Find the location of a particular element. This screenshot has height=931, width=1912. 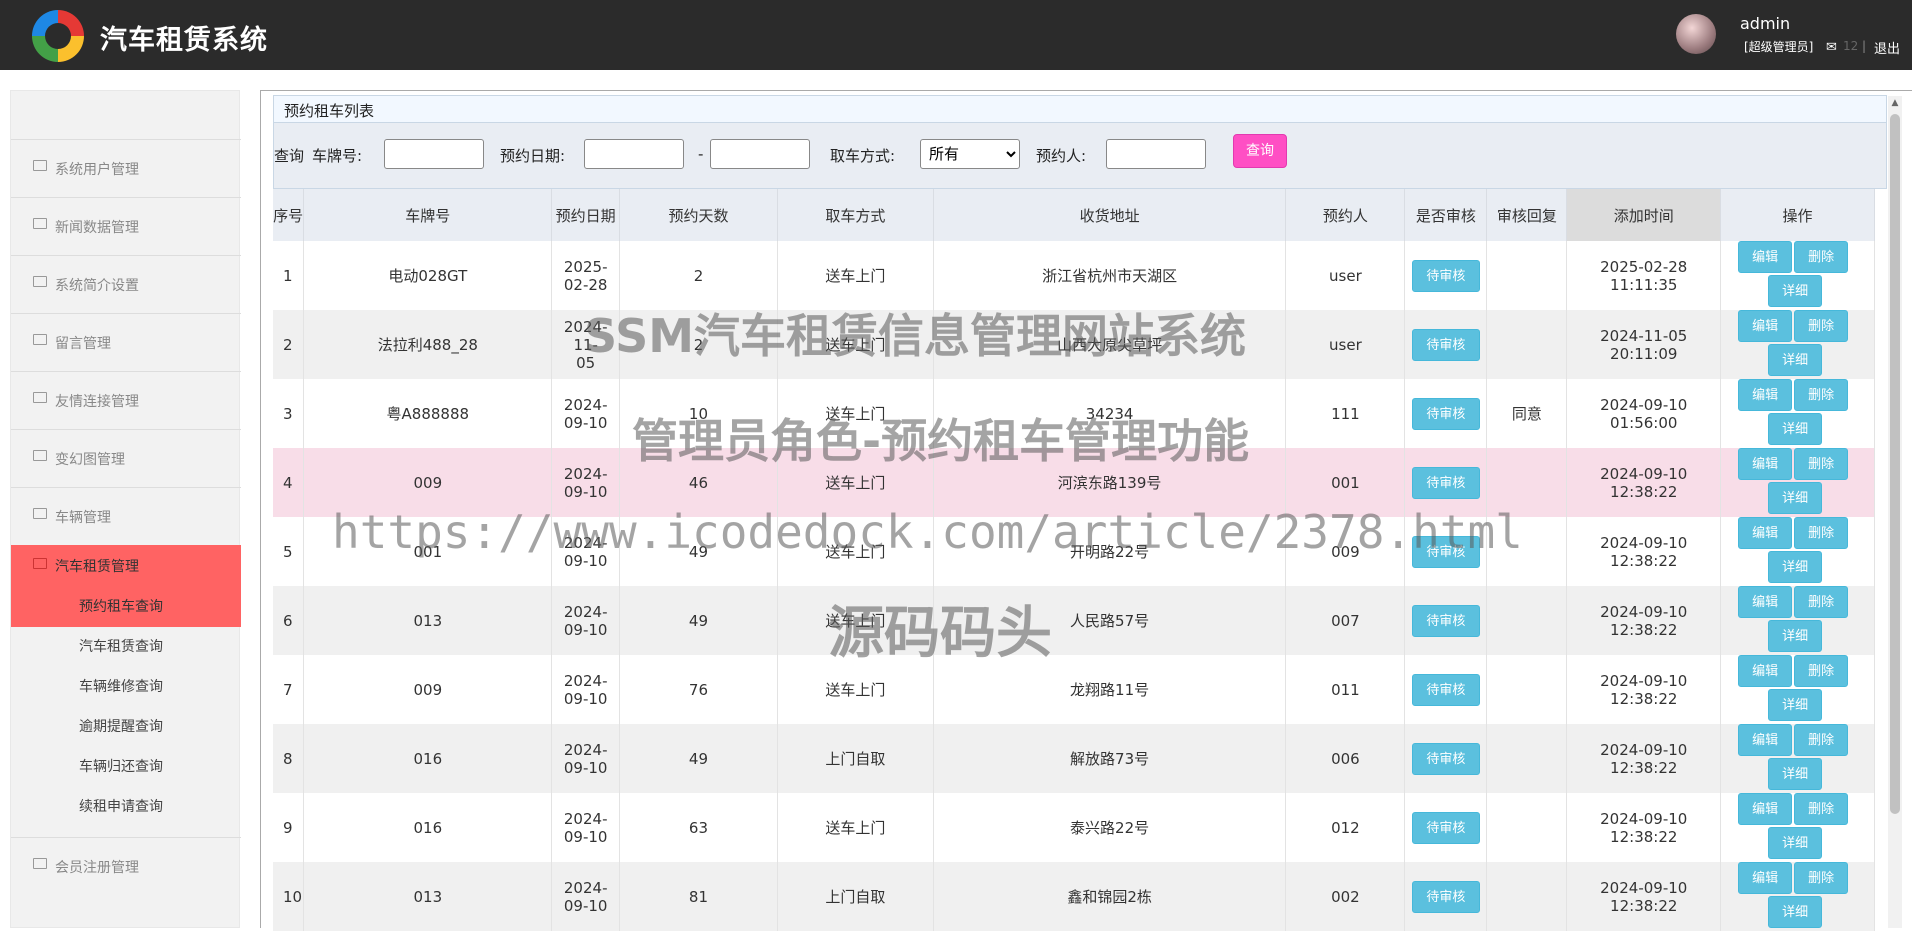

sidebar-item-intro: 系统简介设置 is located at coordinates (126, 284).